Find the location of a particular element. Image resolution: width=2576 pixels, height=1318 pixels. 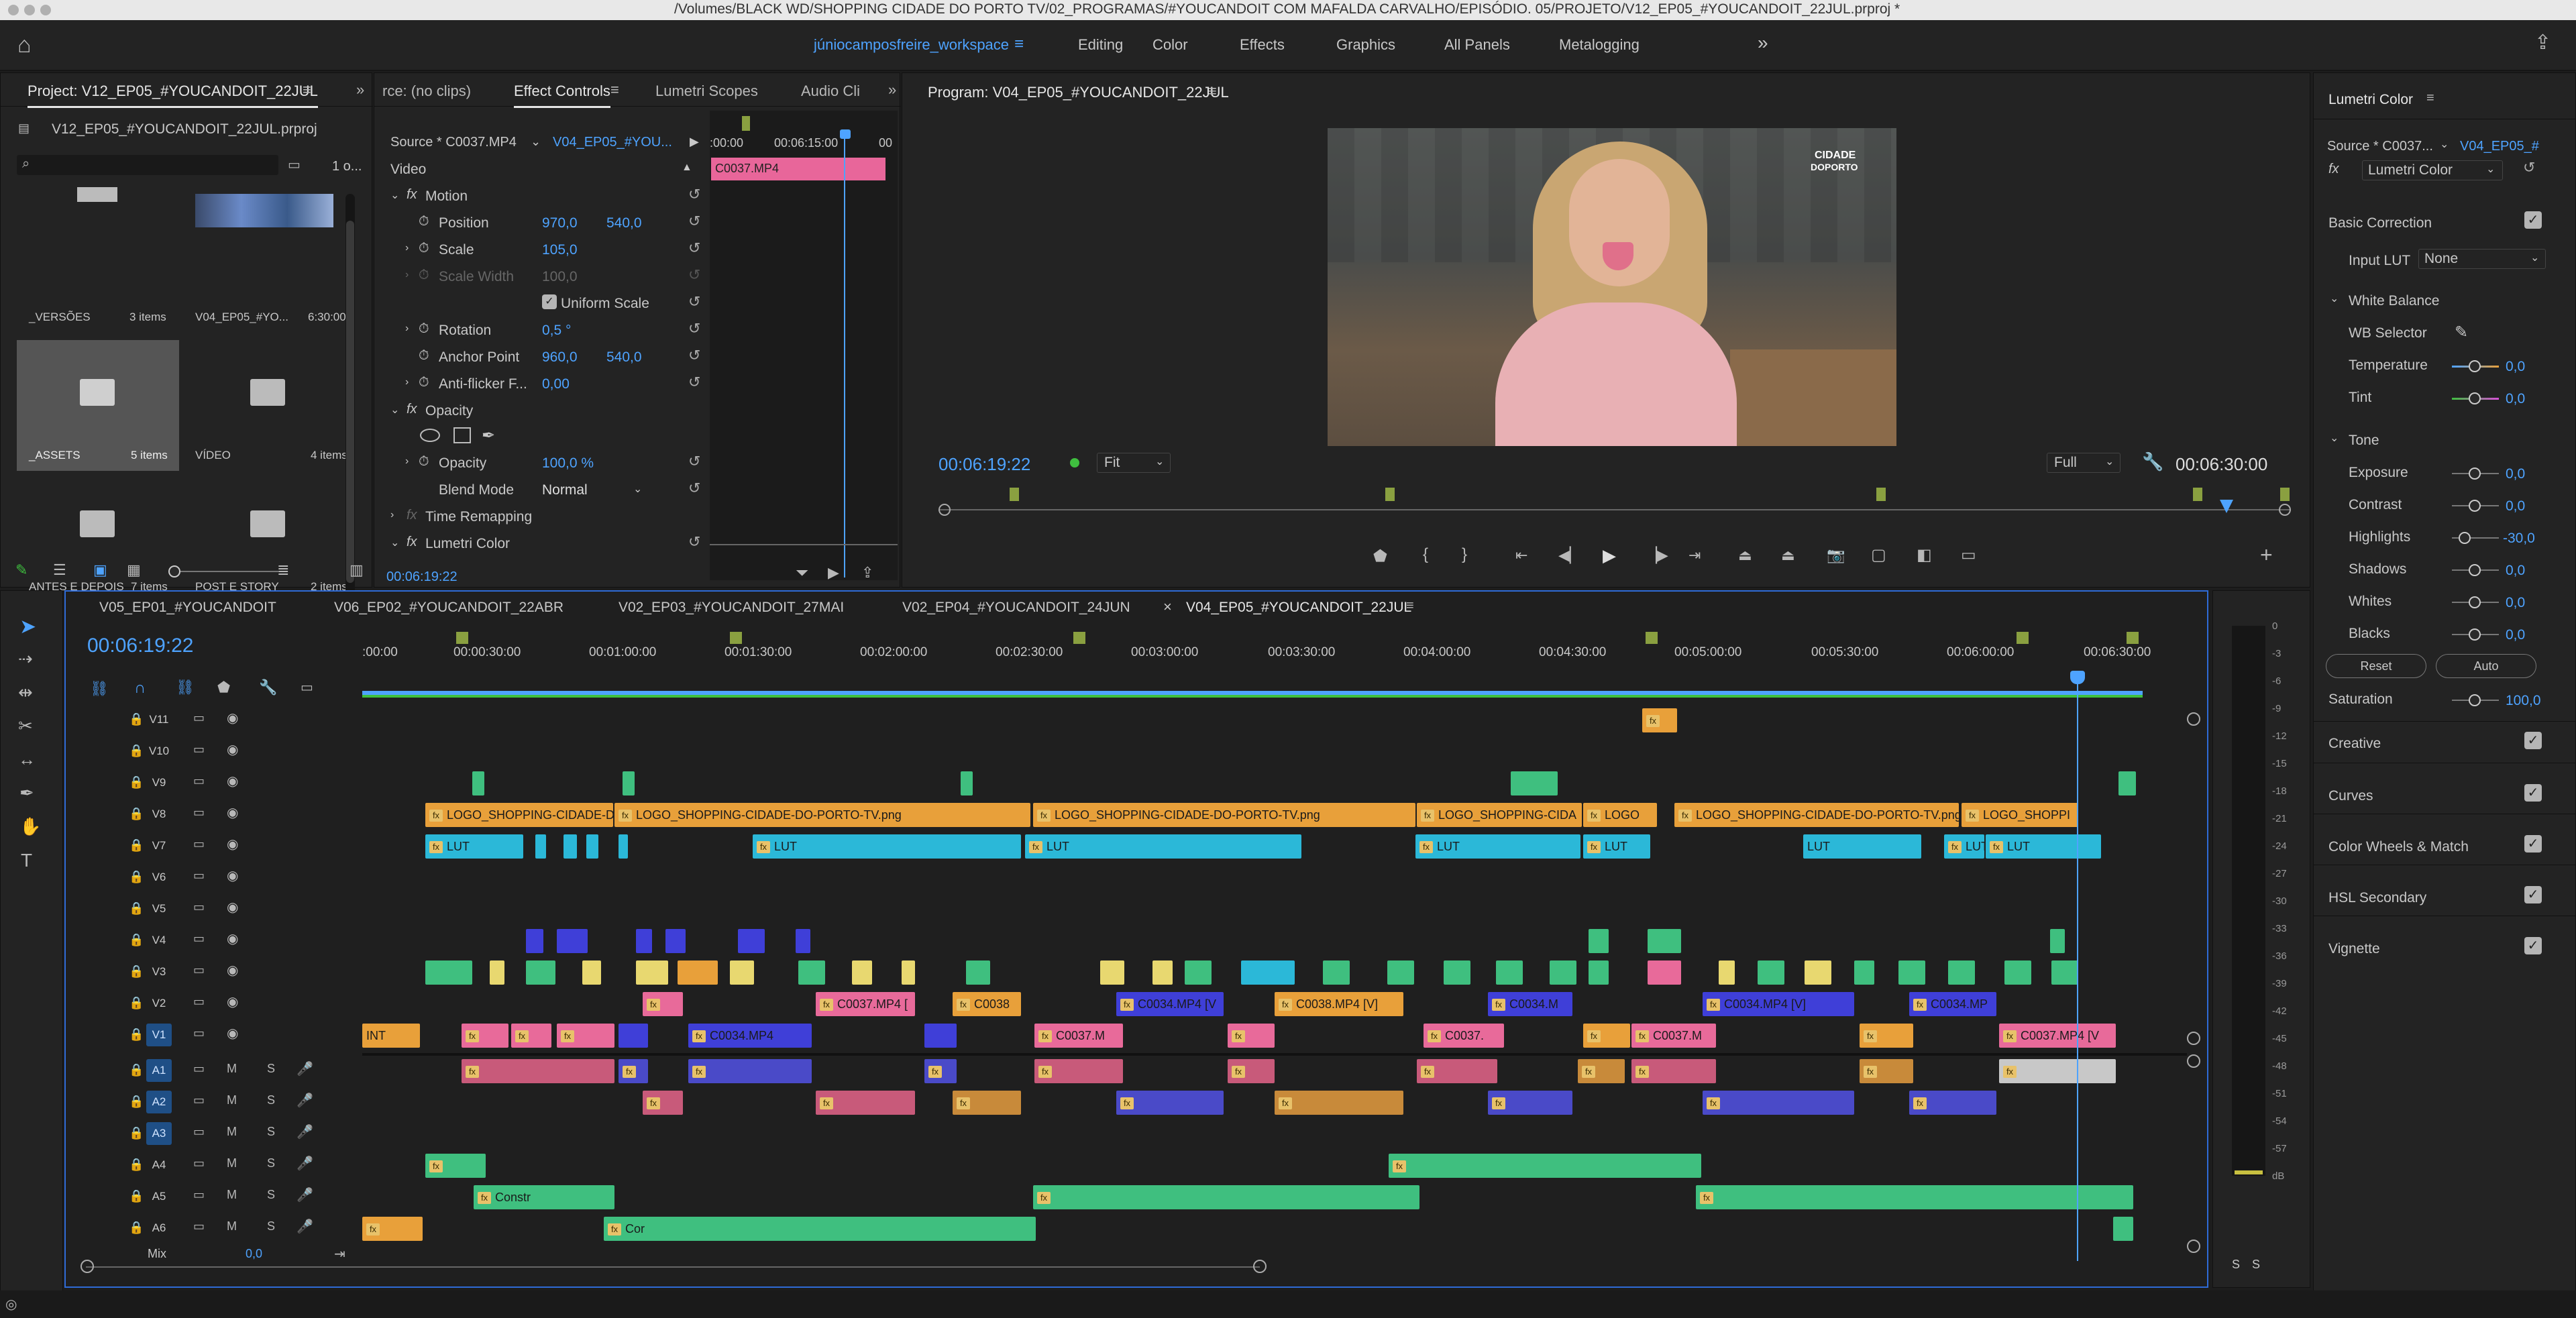

sequence-tab-active: V04_EP05_#YOUCANDOIT_22JUL is located at coordinates (1298, 608).